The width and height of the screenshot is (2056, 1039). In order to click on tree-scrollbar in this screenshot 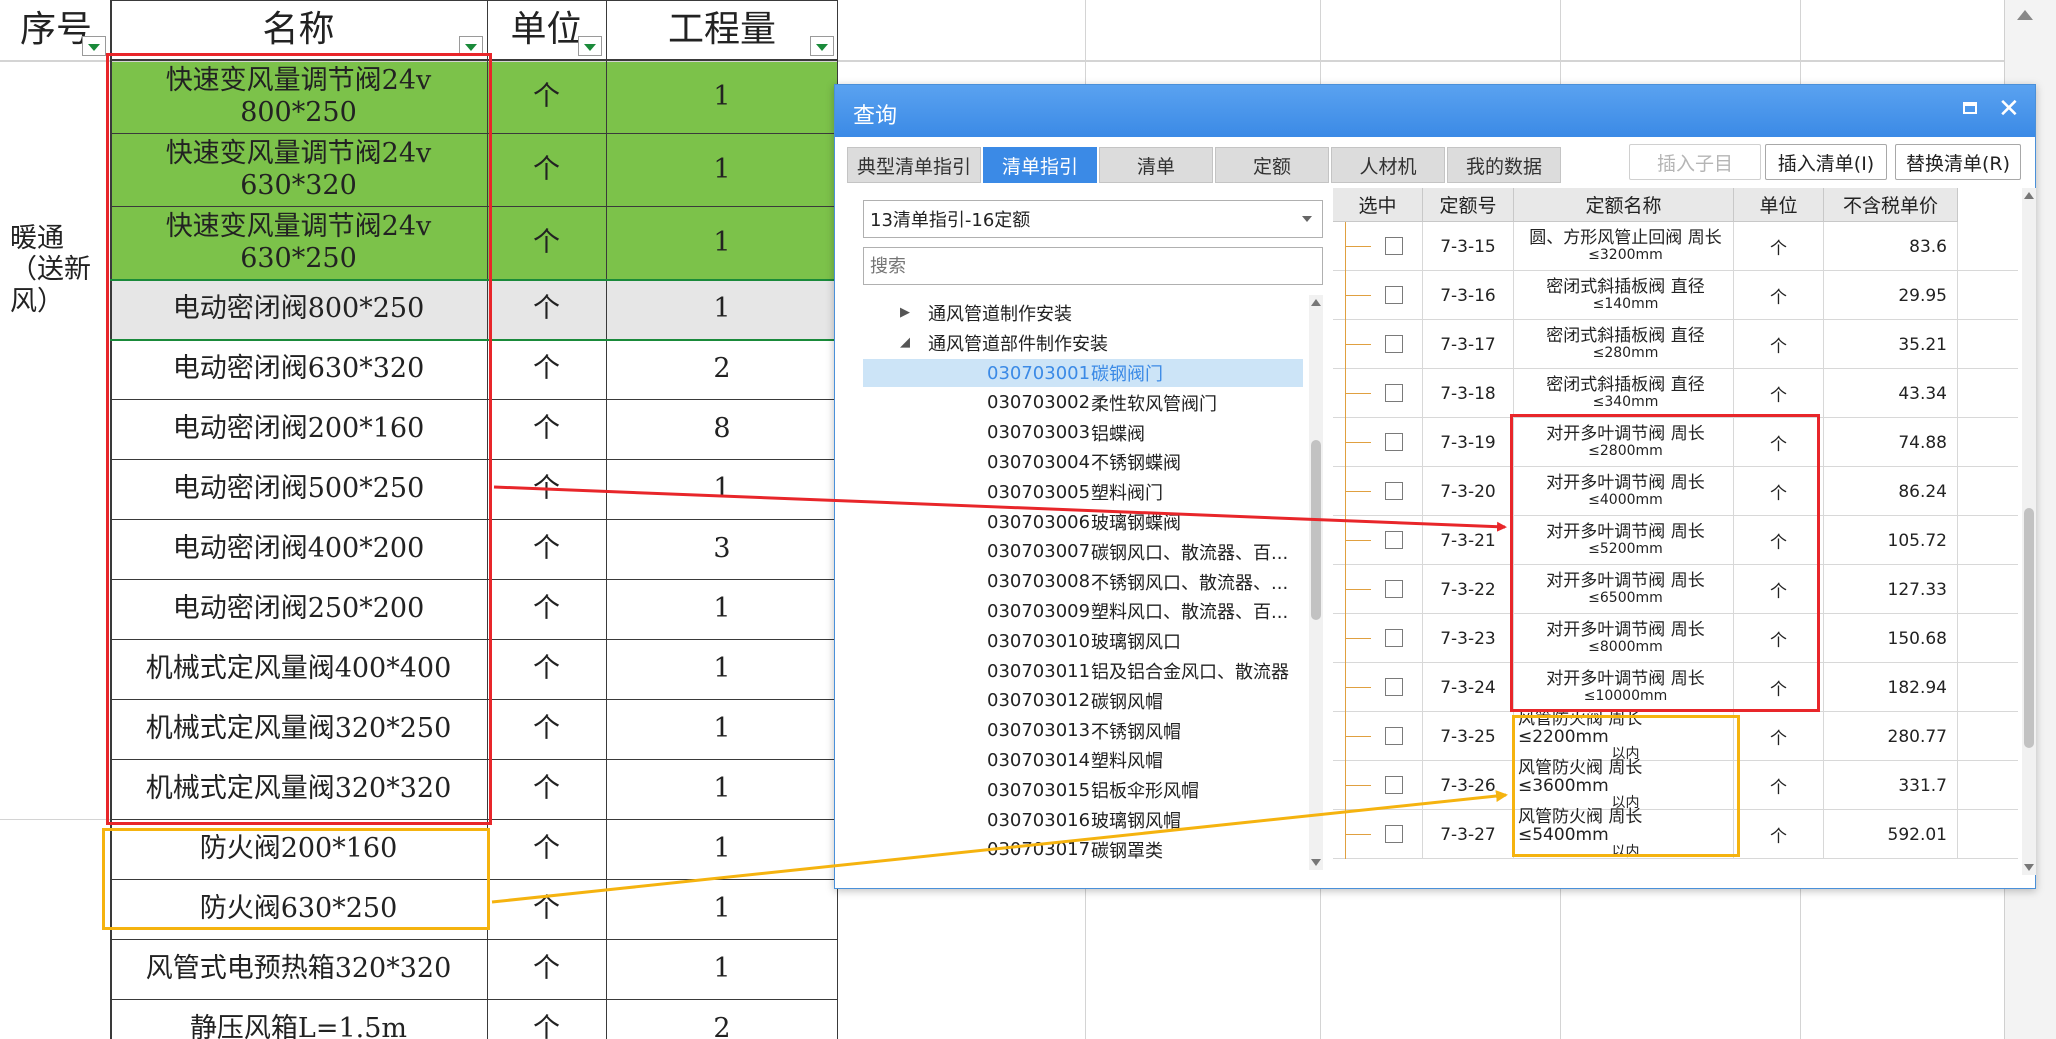, I will do `click(1316, 582)`.